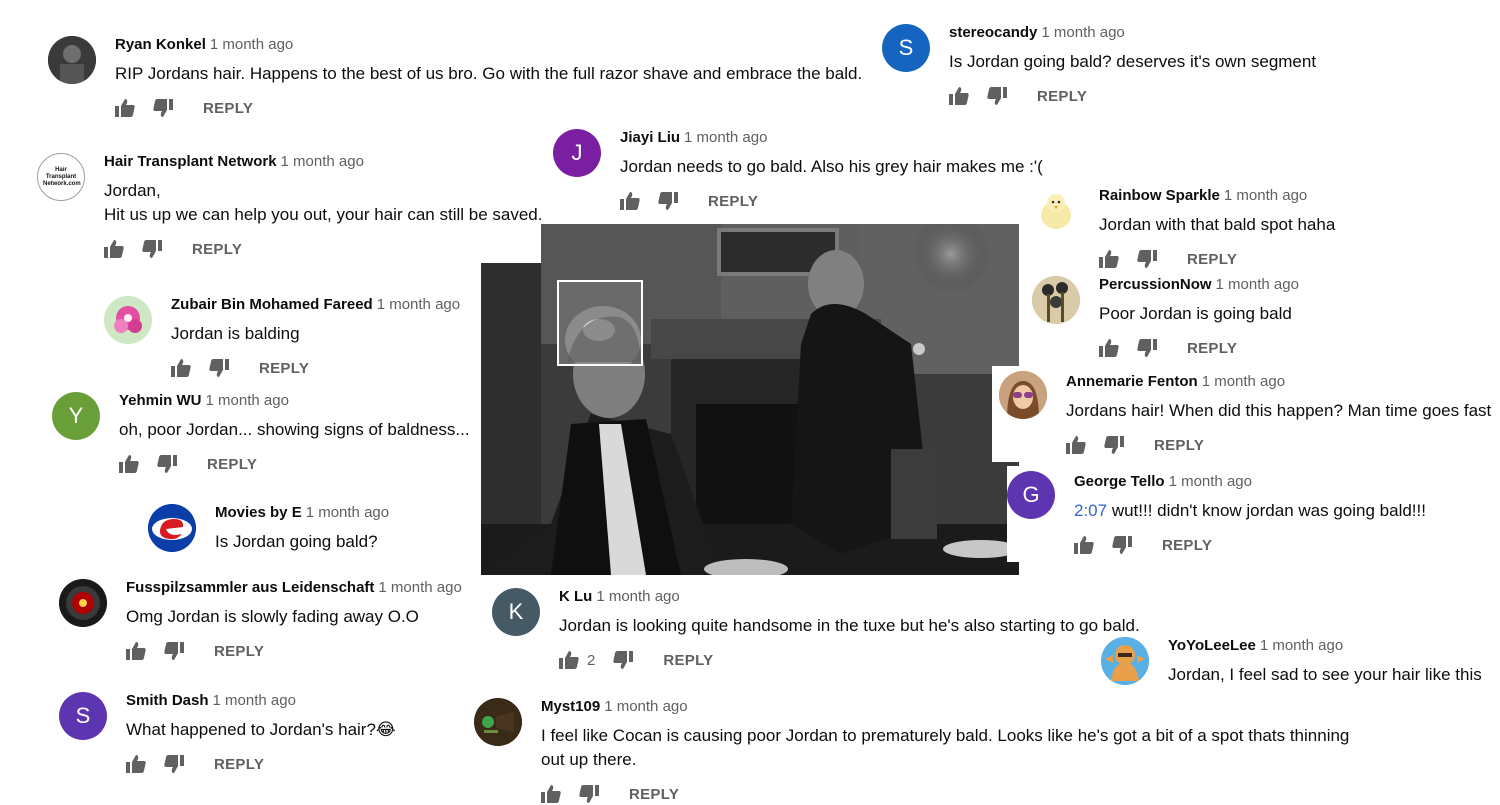 This screenshot has width=1500, height=805. I want to click on comment-author: Smith Dash, so click(167, 700).